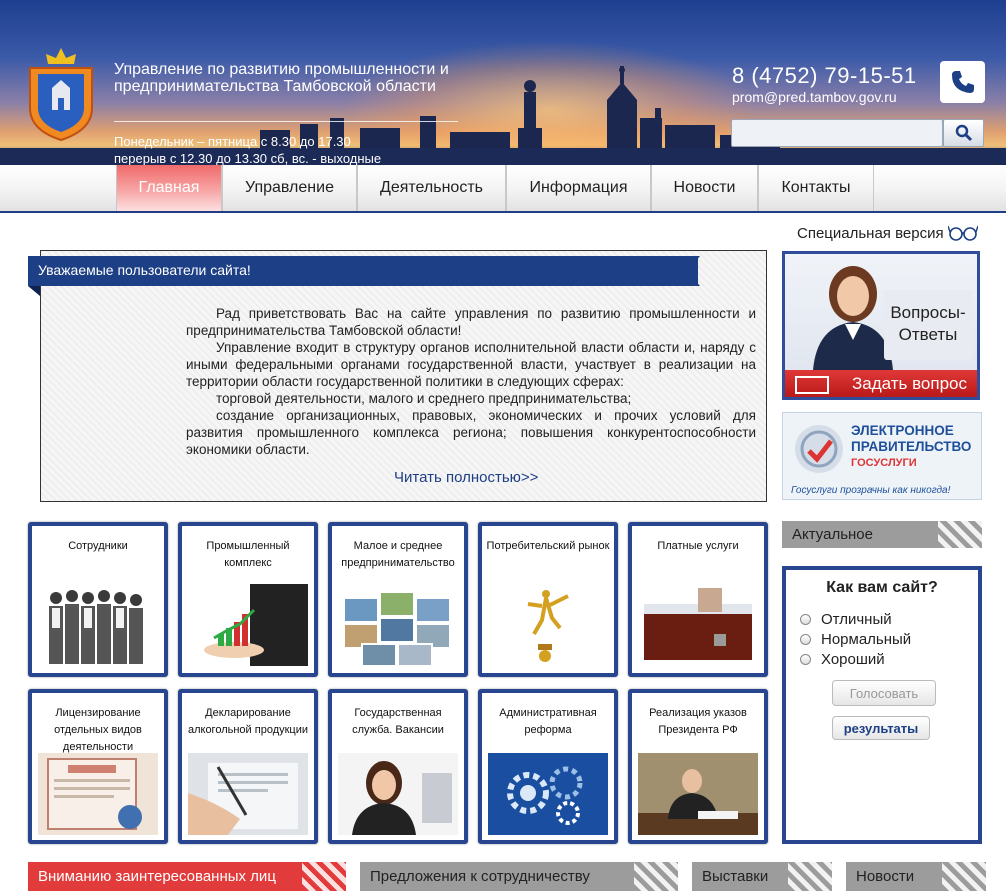 The image size is (1006, 891). Describe the element at coordinates (548, 546) in the screenshot. I see `tile-title: Потребительский рынок` at that location.